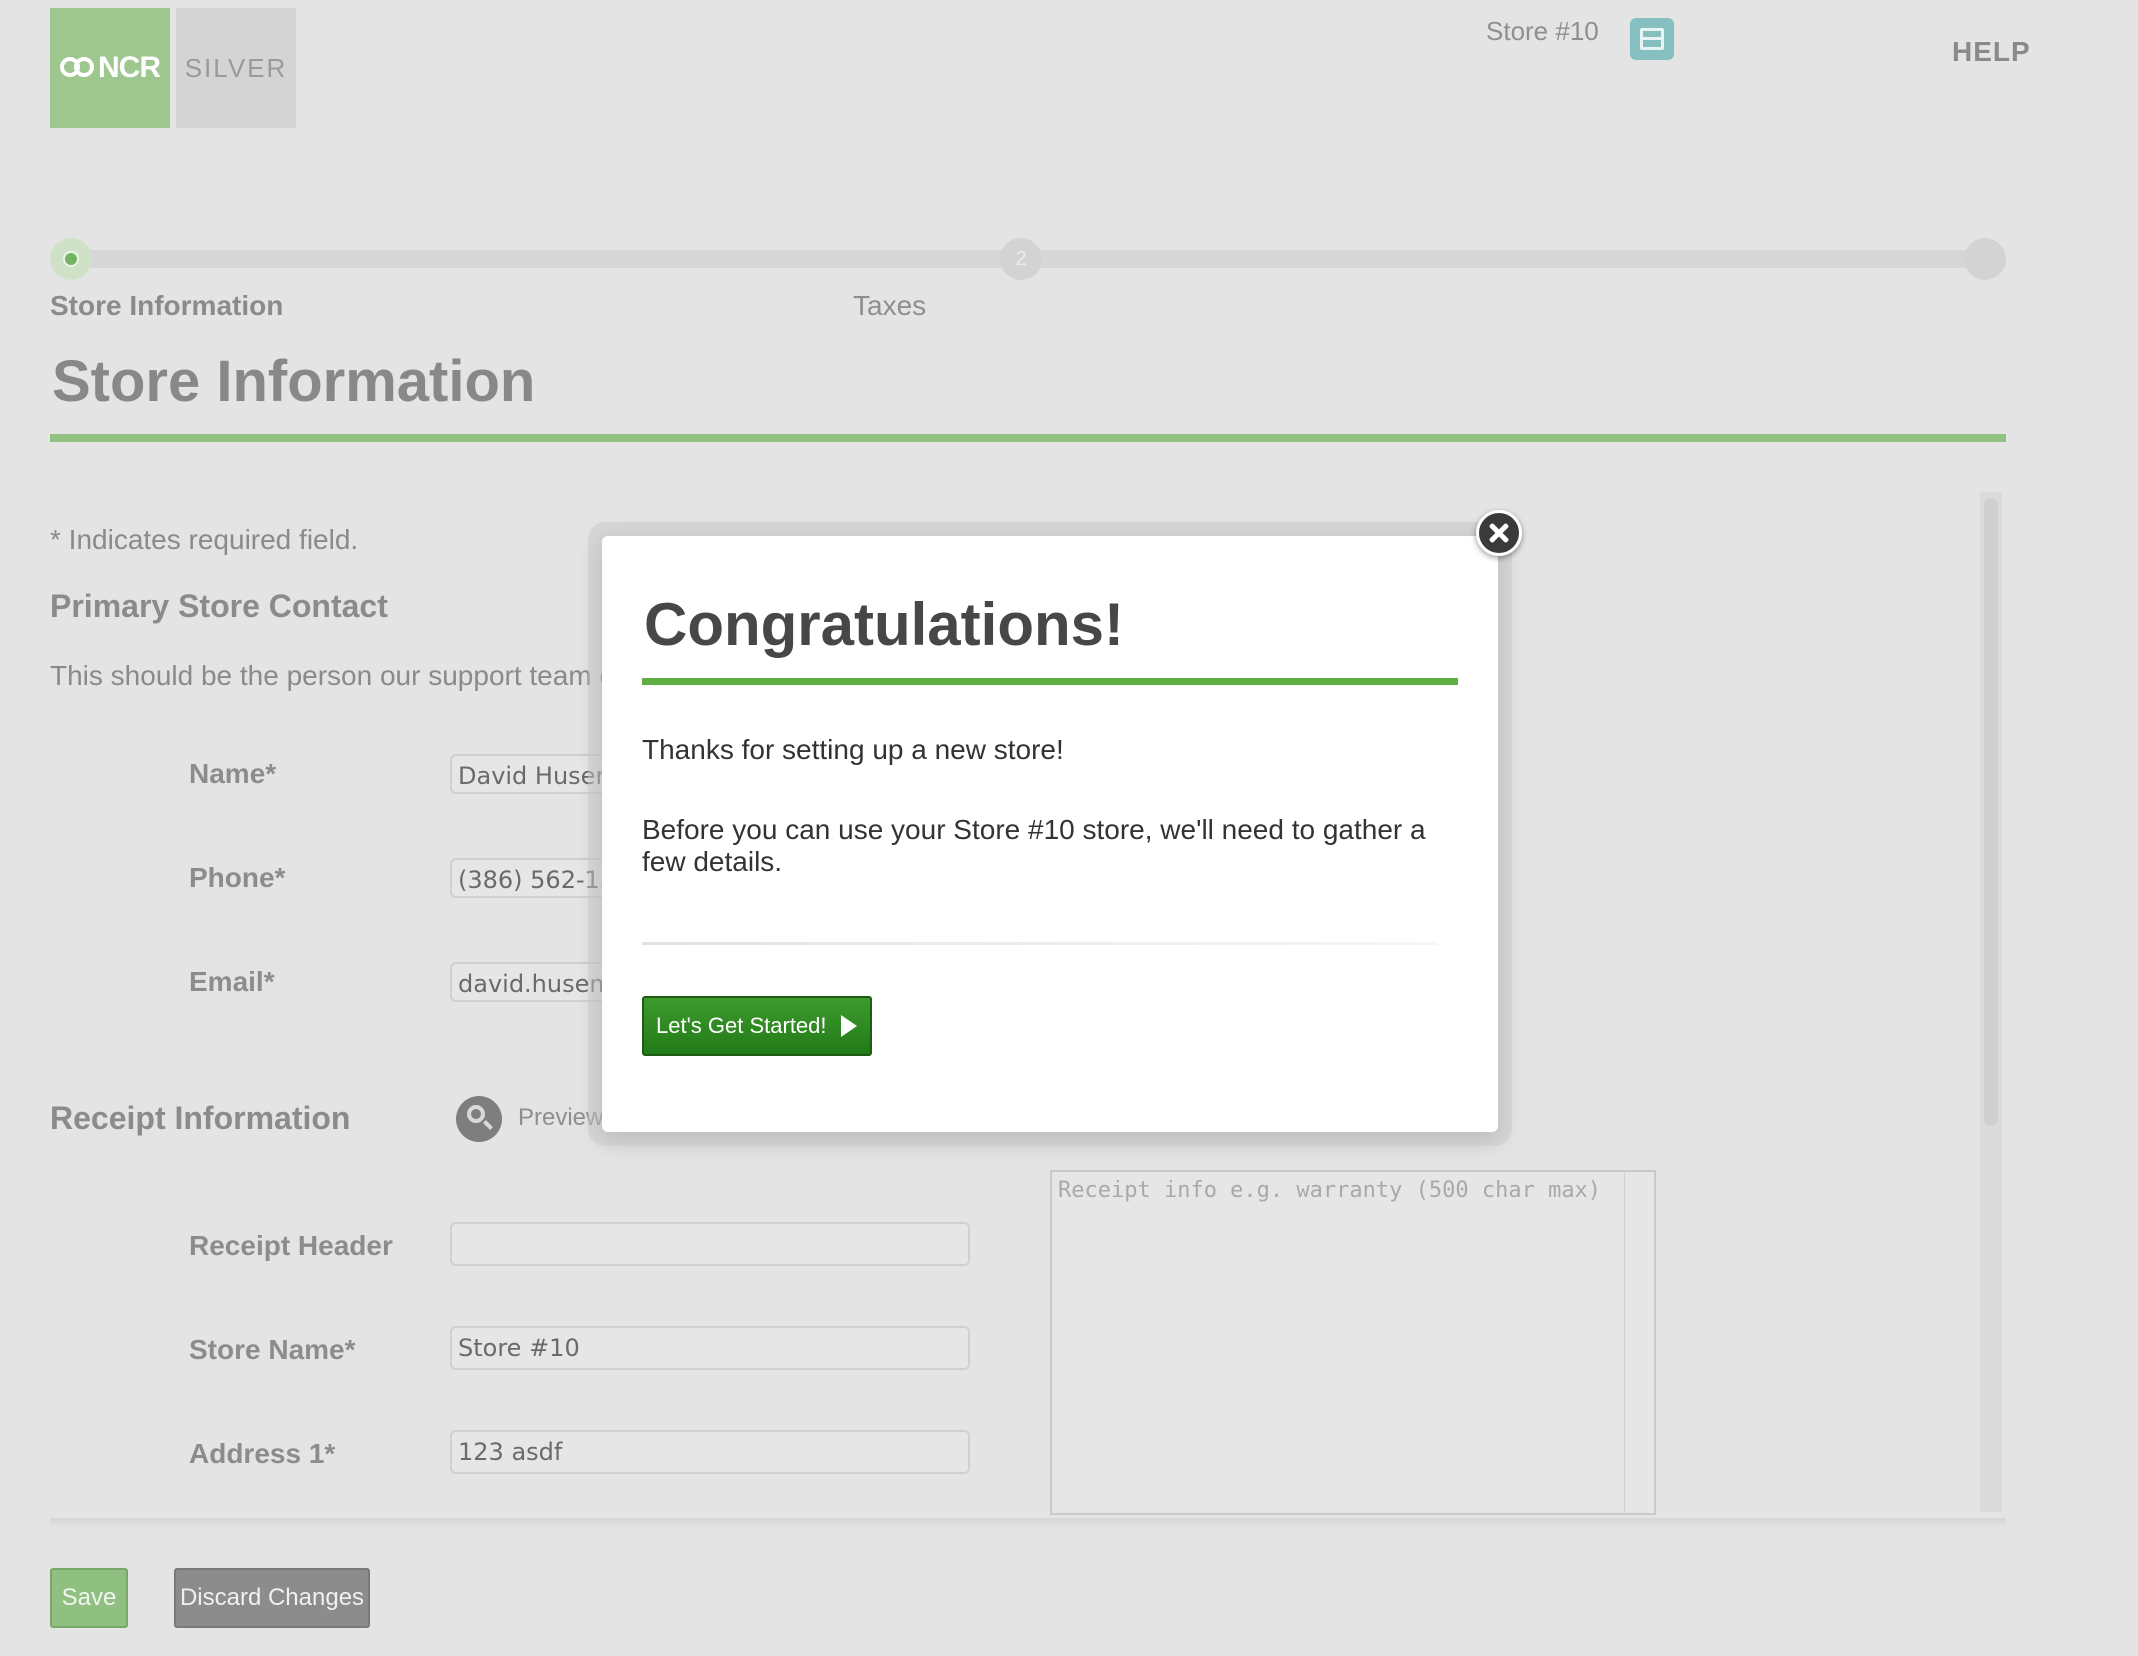 The image size is (2138, 1656). I want to click on store-name-field: Store #10, so click(710, 1348).